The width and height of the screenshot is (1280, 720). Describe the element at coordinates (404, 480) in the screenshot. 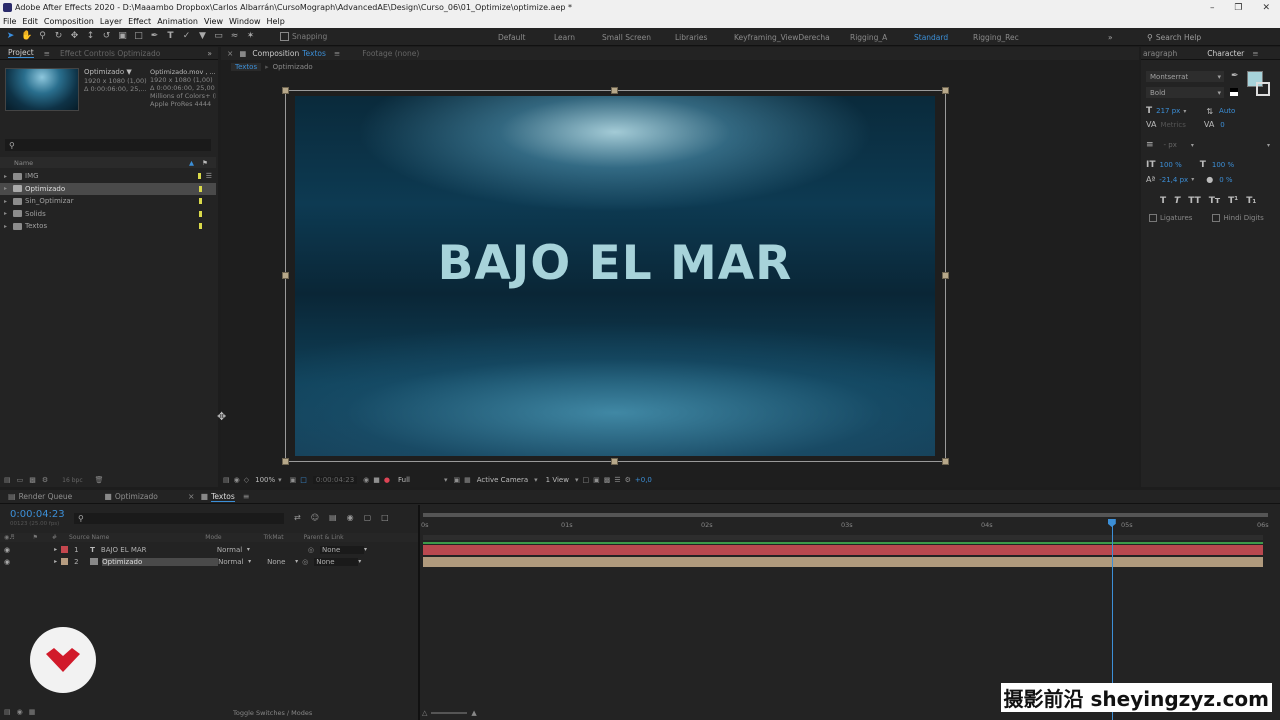

I see `resolution-select: Full` at that location.